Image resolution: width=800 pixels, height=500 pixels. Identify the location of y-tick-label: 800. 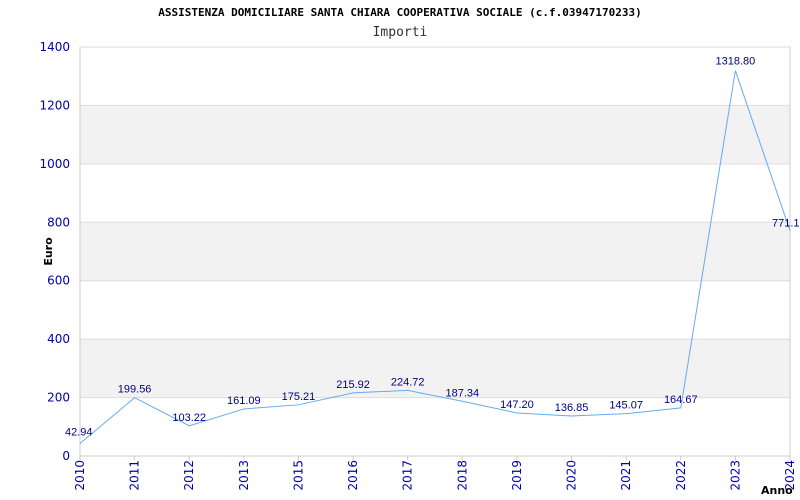
(58, 222).